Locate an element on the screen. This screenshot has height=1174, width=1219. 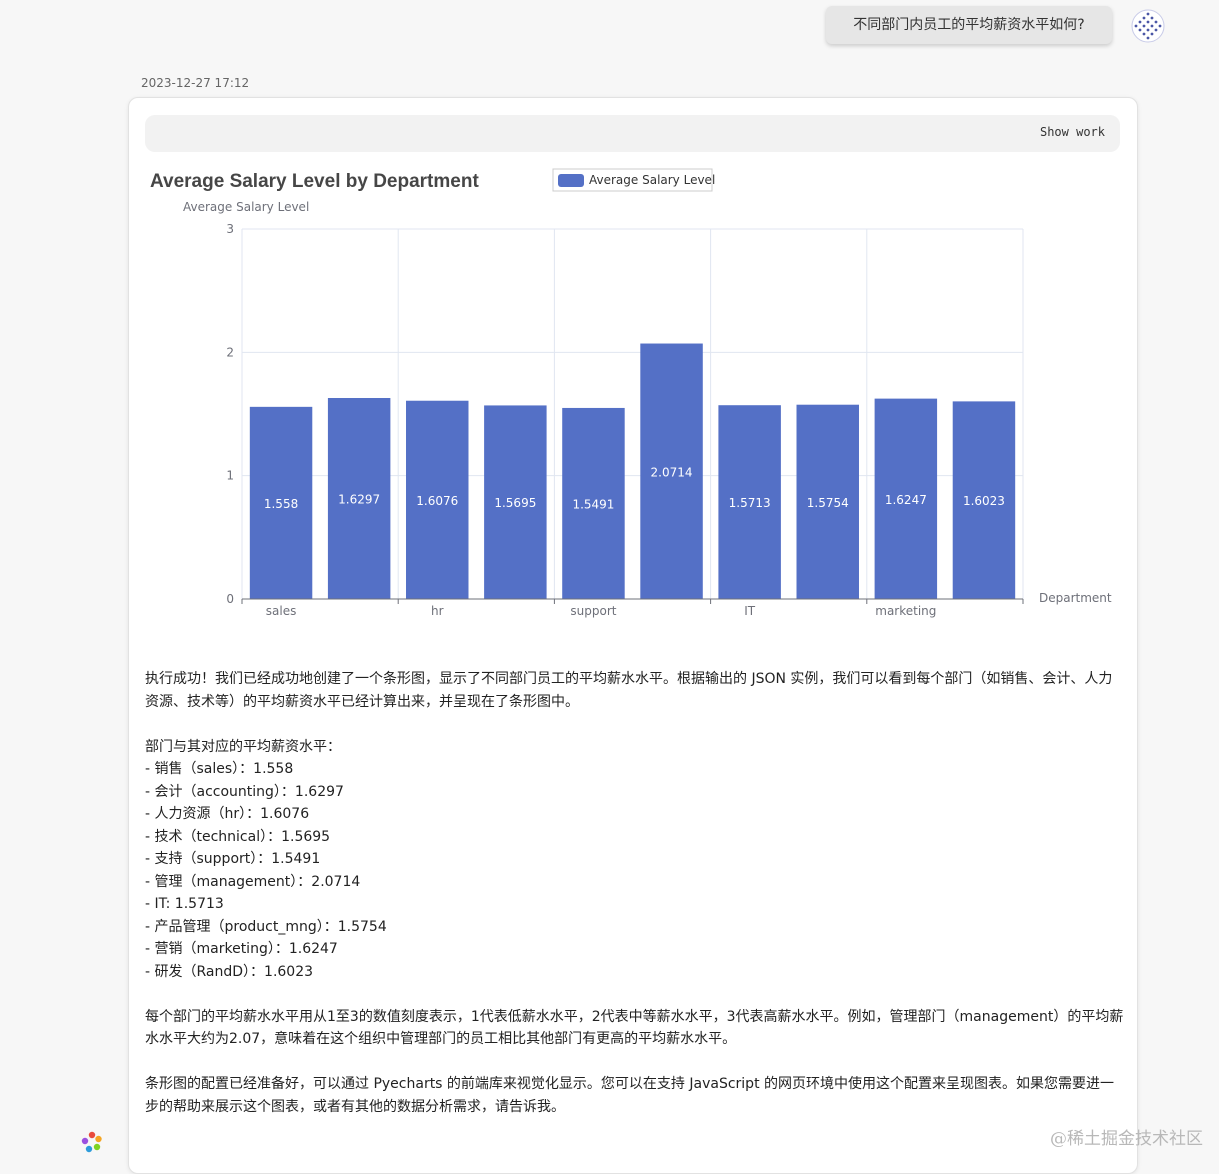
bar-value-label: 1.5754 is located at coordinates (828, 503).